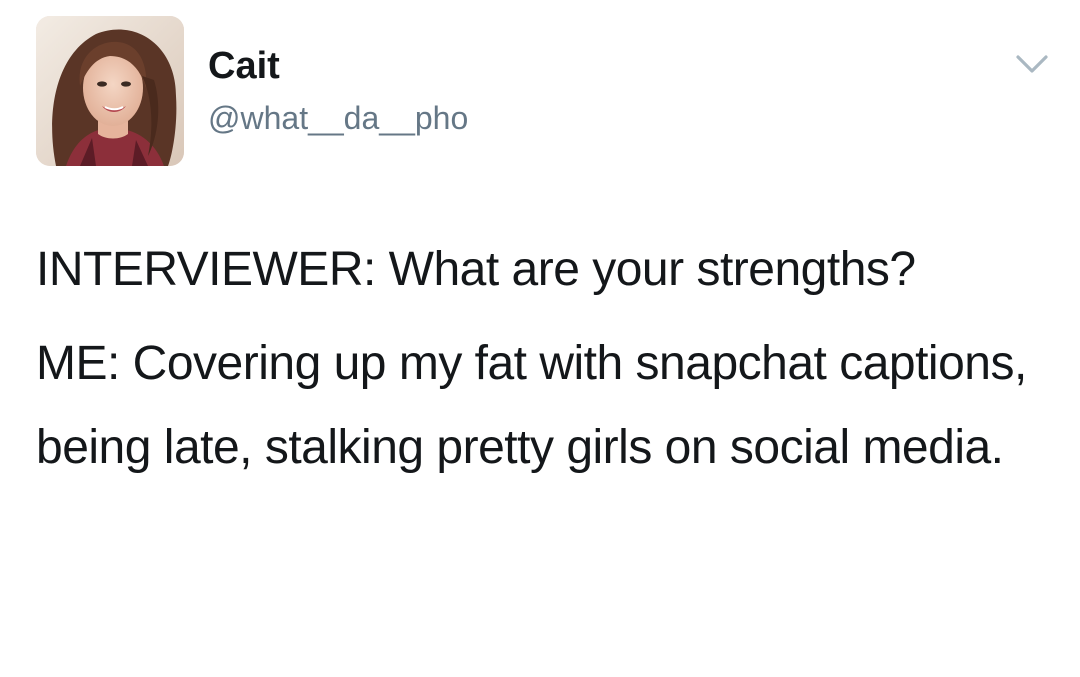 The image size is (1080, 677). I want to click on tweet-paragraph: INTERVIEWER: What are your strengths?, so click(476, 269).